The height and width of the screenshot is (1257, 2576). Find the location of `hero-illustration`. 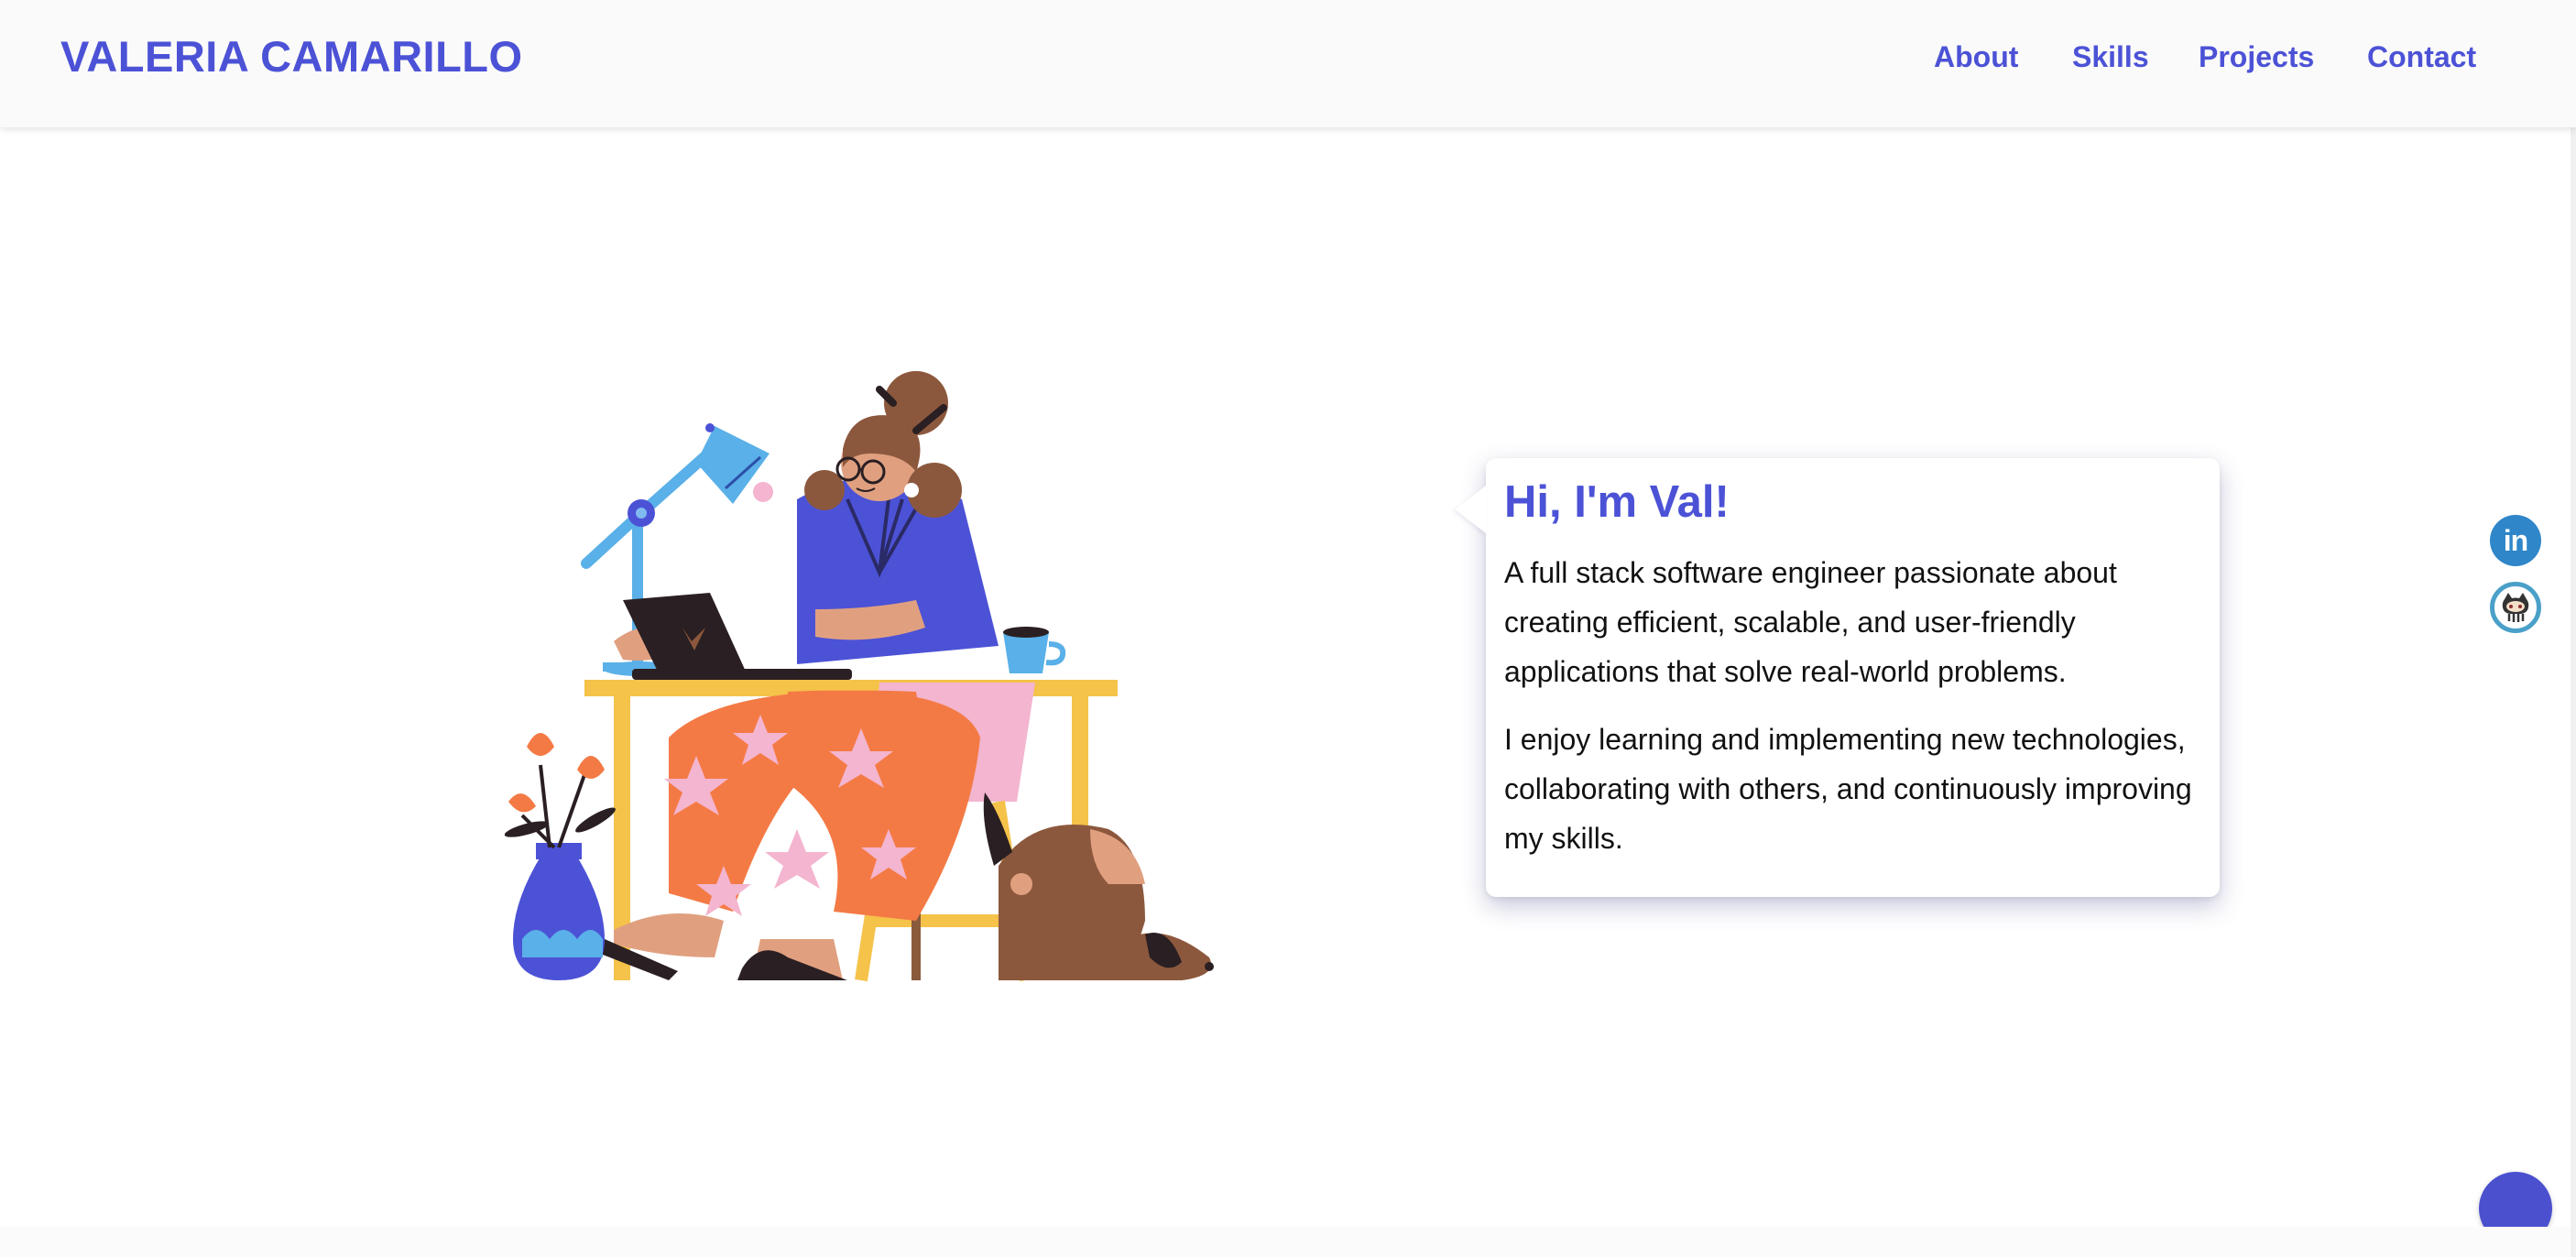

hero-illustration is located at coordinates (859, 676).